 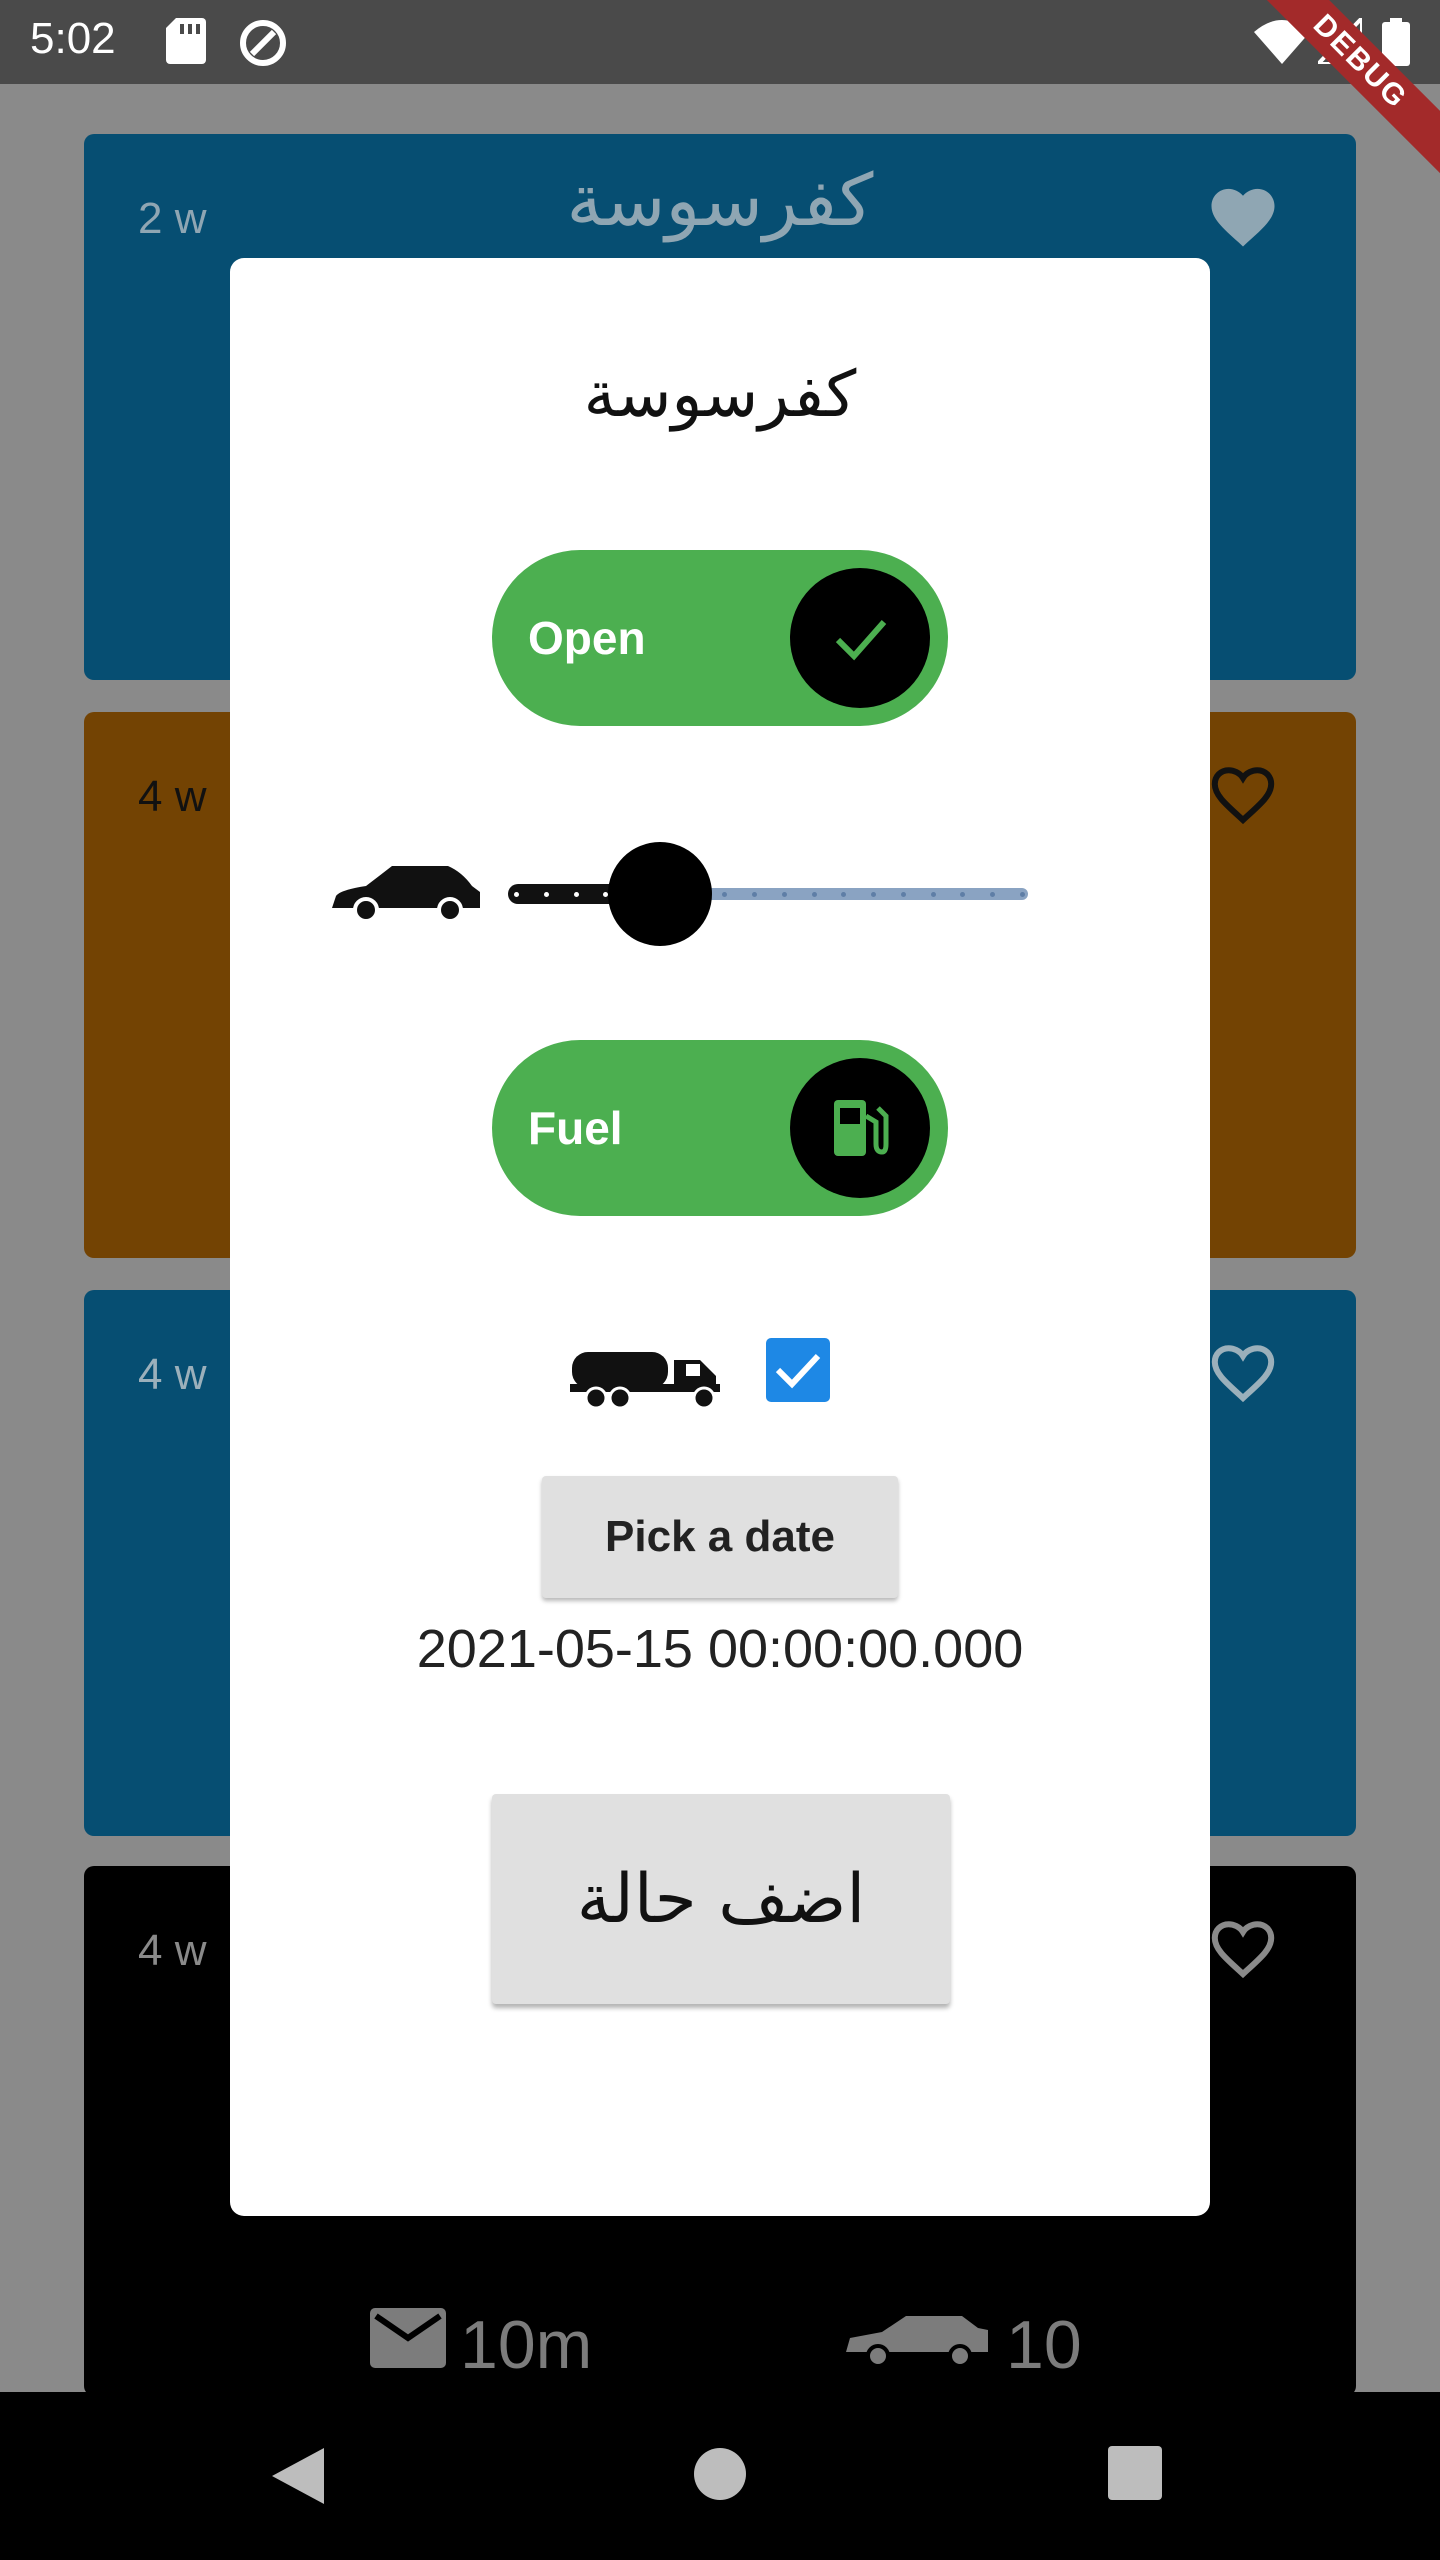 I want to click on nav-bar, so click(x=720, y=2476).